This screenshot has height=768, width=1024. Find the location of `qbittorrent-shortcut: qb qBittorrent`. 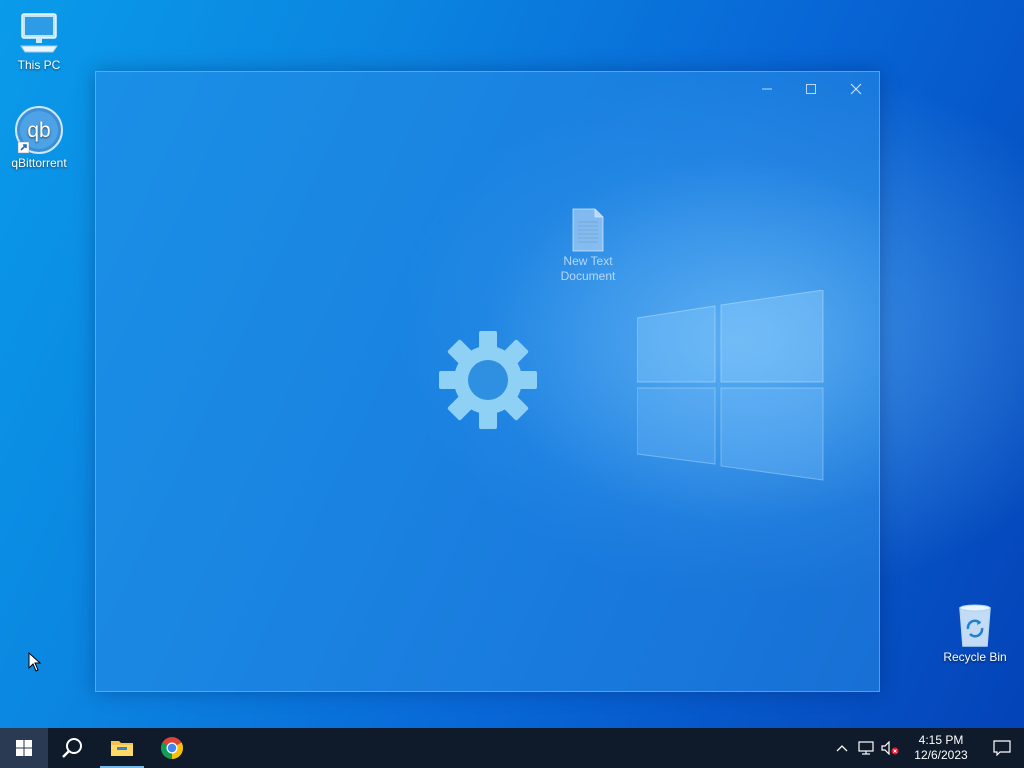

qbittorrent-shortcut: qb qBittorrent is located at coordinates (39, 138).